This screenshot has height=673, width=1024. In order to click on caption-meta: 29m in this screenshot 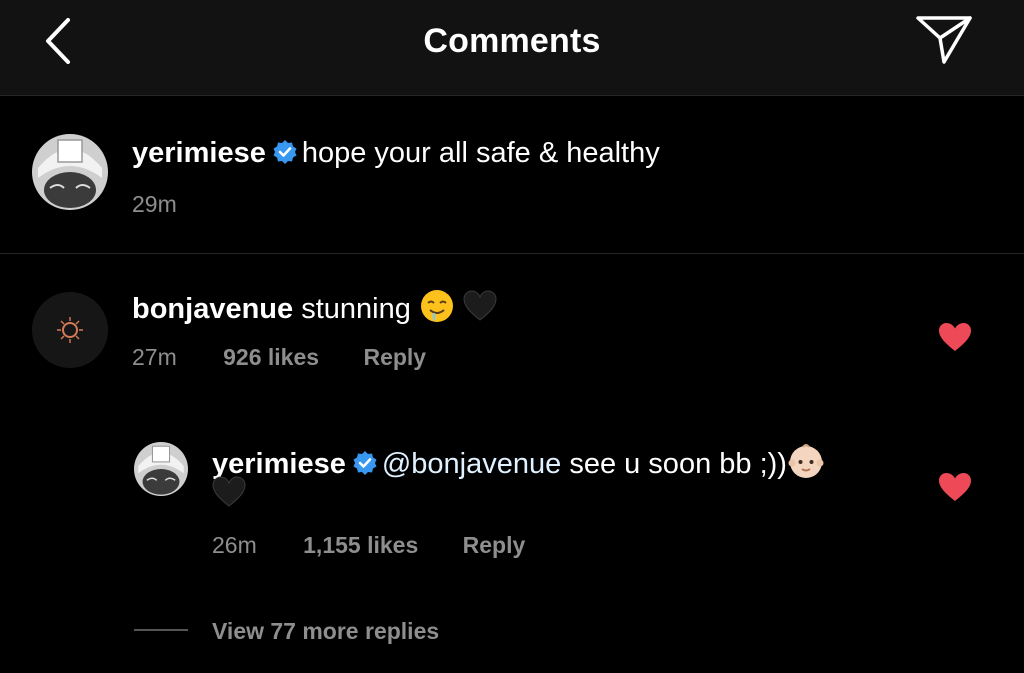, I will do `click(154, 204)`.